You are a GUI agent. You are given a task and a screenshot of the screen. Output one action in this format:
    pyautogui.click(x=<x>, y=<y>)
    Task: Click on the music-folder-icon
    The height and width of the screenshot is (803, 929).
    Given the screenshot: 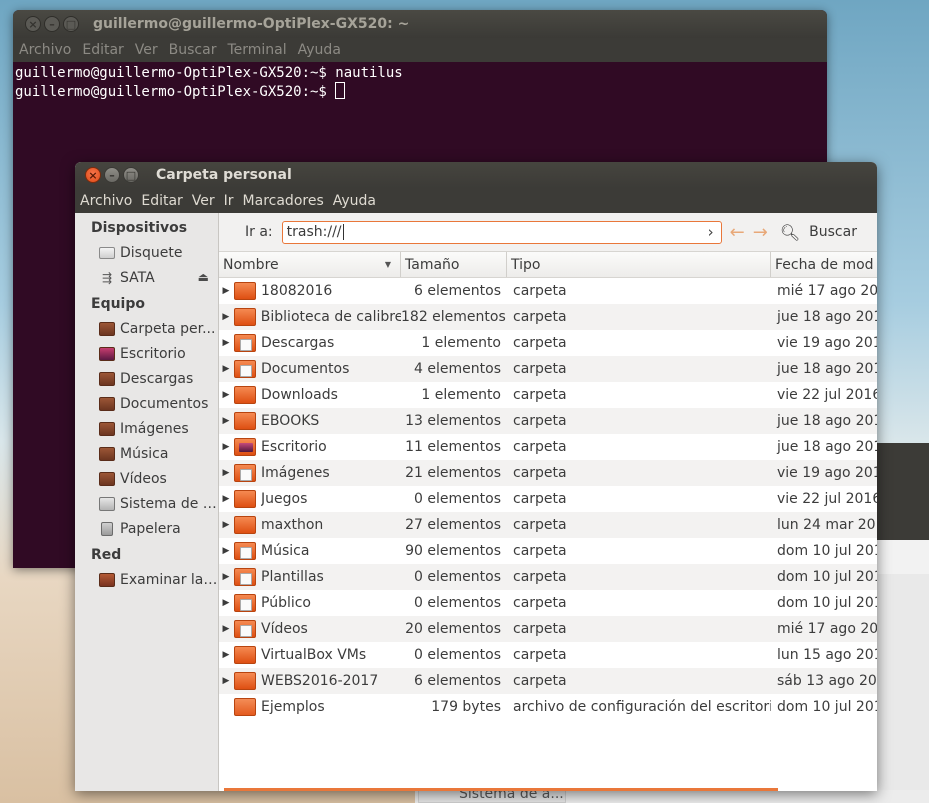 What is the action you would take?
    pyautogui.click(x=245, y=551)
    